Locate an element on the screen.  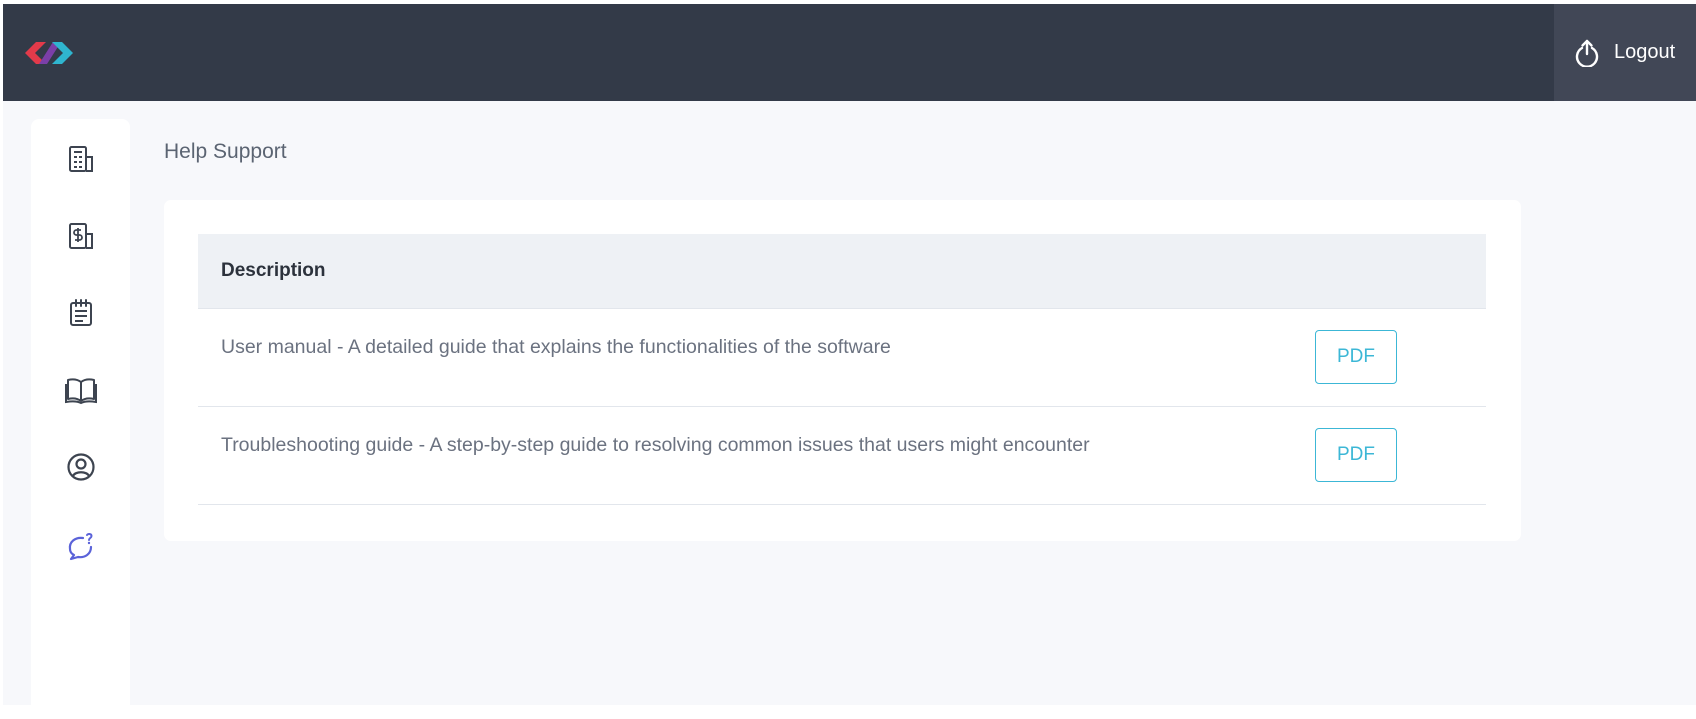
brand-logo-icon is located at coordinates (49, 53).